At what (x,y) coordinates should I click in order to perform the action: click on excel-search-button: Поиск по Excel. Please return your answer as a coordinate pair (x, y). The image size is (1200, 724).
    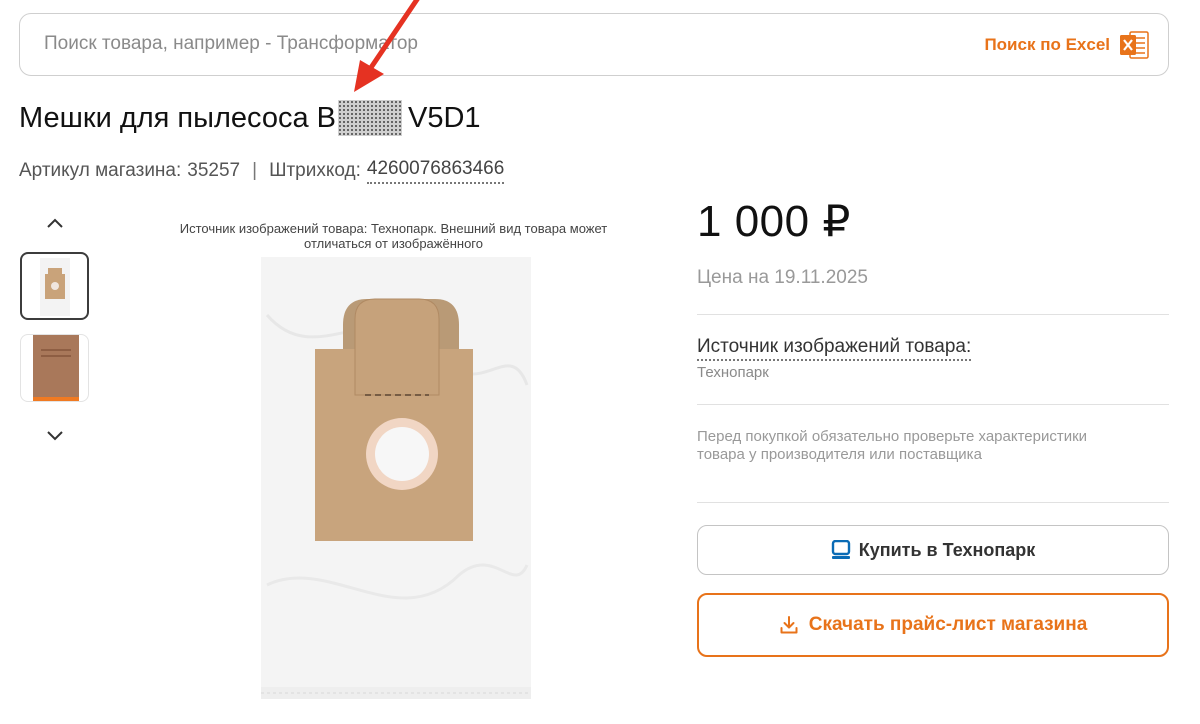
    Looking at the image, I should click on (1067, 45).